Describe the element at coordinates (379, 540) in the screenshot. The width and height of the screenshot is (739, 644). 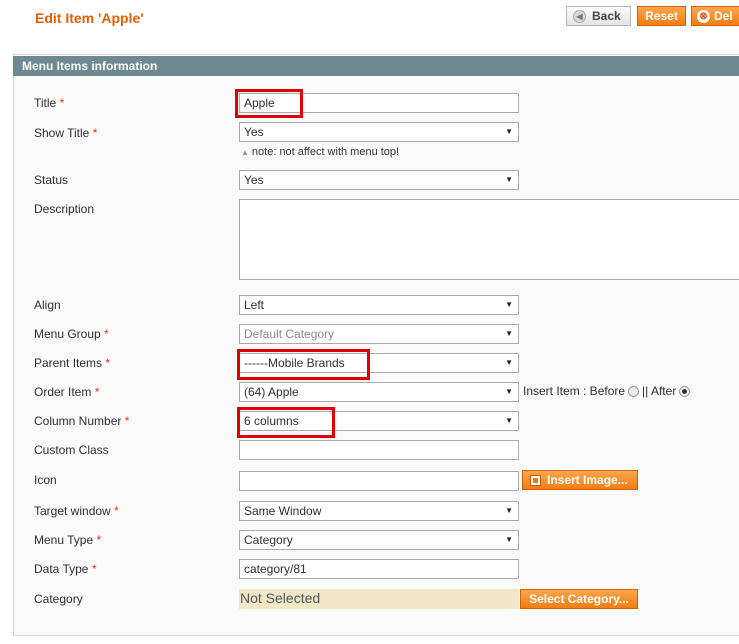
I see `menu-type-select: Category ▼` at that location.